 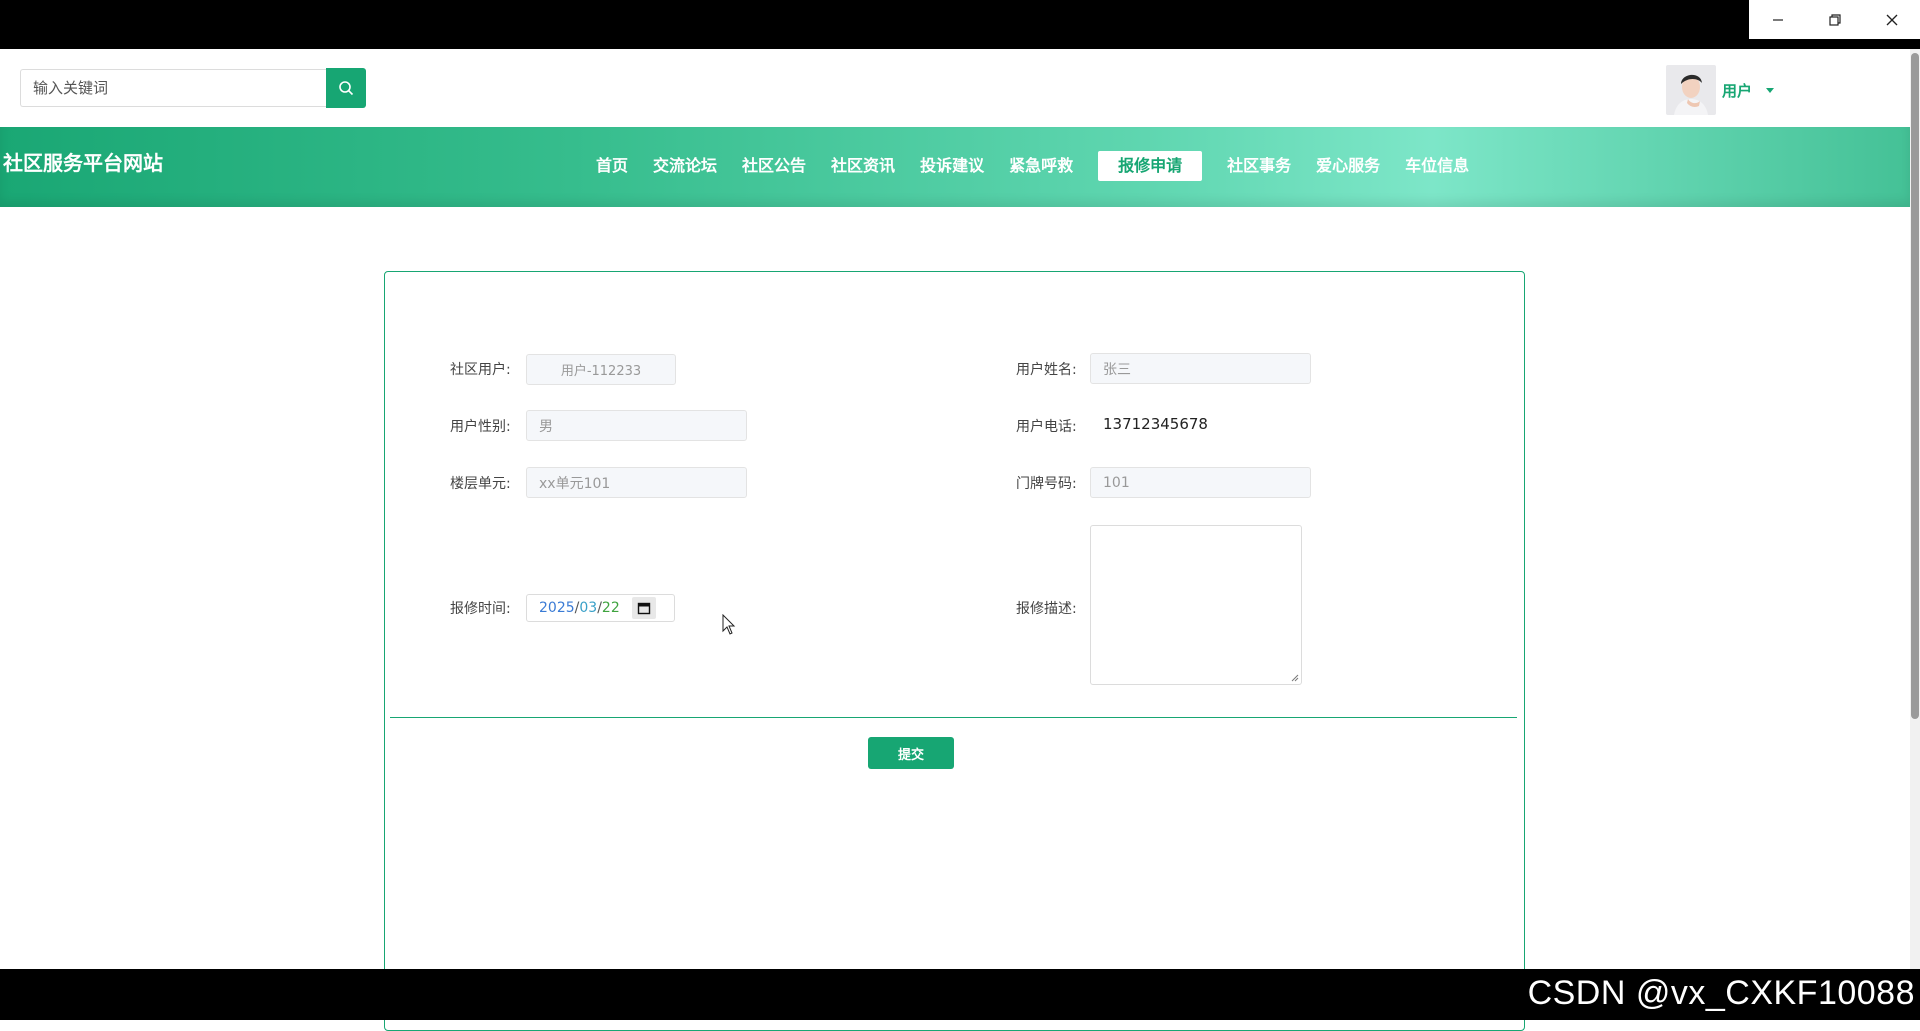 I want to click on close-icon, so click(x=1891, y=19).